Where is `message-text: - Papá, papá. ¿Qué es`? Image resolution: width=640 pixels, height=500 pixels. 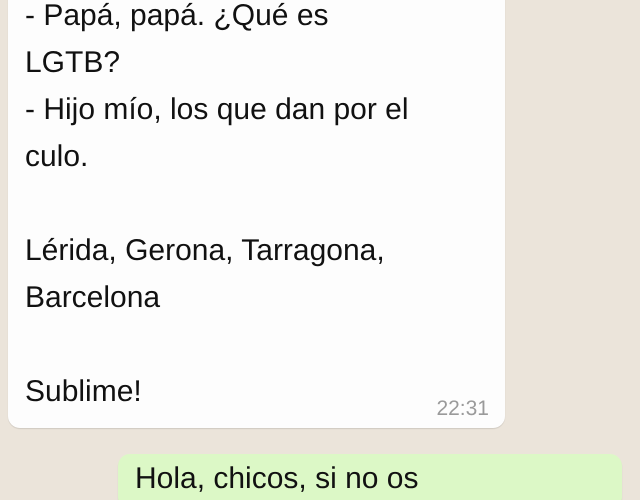
message-text: - Papá, papá. ¿Qué es is located at coordinates (177, 17).